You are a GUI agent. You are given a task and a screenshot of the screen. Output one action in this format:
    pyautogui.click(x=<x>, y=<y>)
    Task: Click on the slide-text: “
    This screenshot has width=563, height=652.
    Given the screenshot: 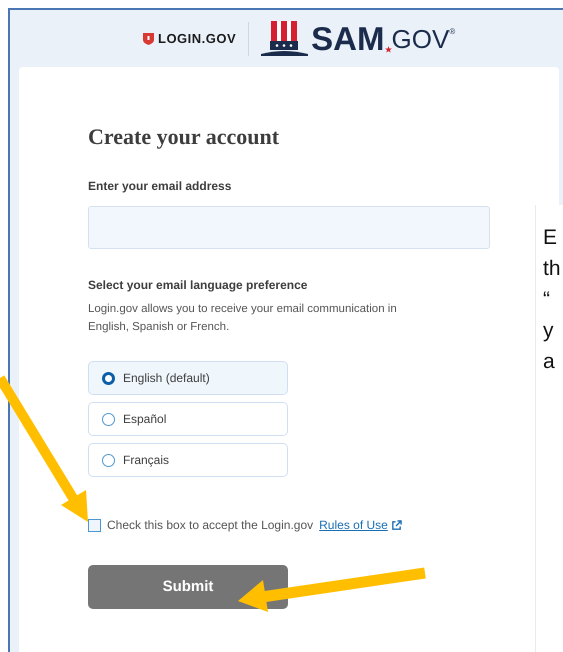 What is the action you would take?
    pyautogui.click(x=546, y=300)
    